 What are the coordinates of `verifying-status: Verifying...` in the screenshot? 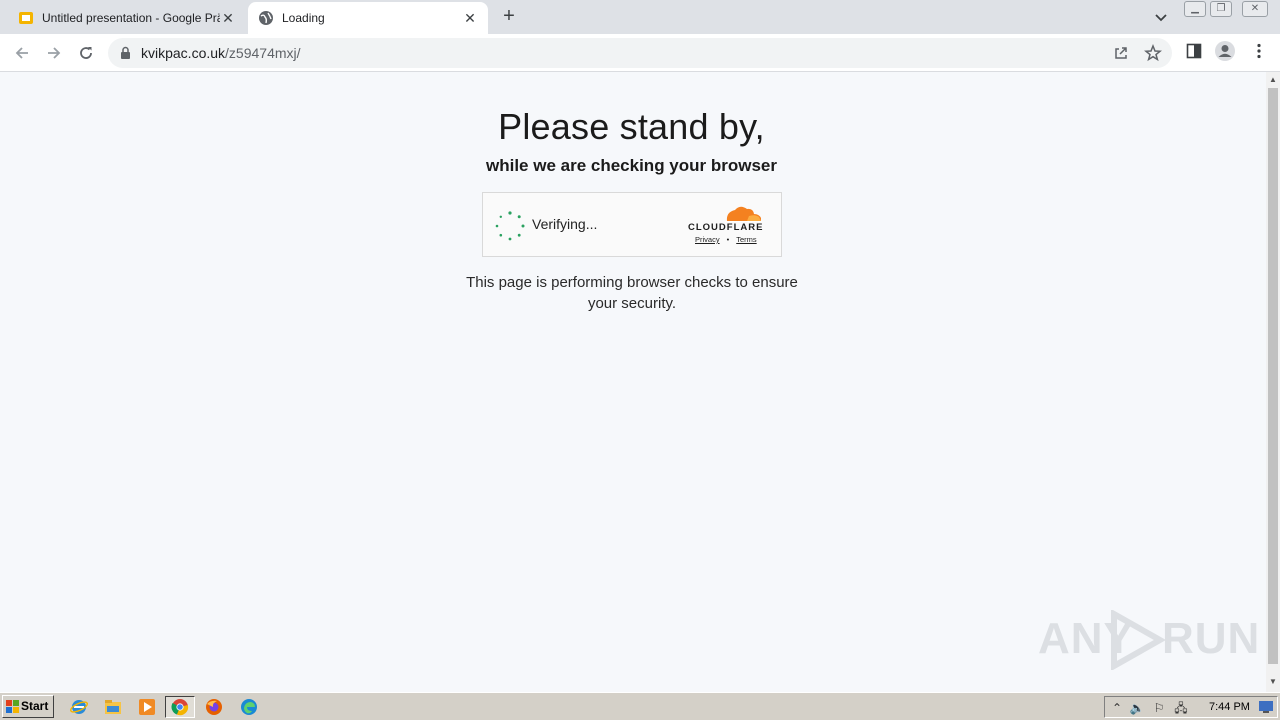 It's located at (565, 224).